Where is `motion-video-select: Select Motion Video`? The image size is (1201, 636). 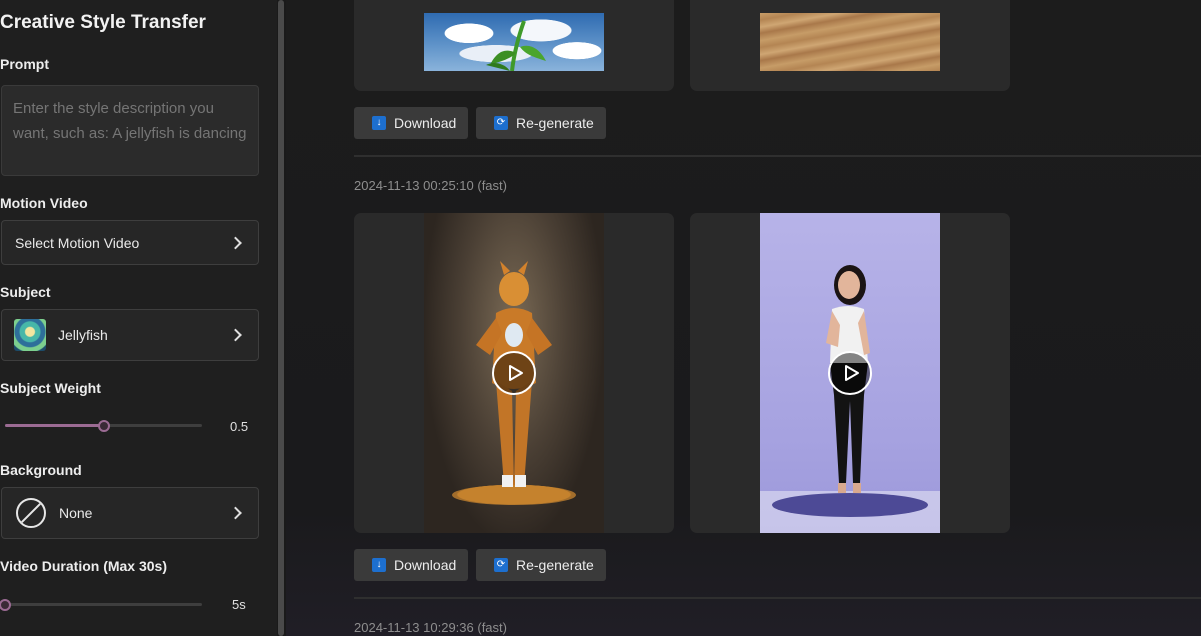 motion-video-select: Select Motion Video is located at coordinates (130, 242).